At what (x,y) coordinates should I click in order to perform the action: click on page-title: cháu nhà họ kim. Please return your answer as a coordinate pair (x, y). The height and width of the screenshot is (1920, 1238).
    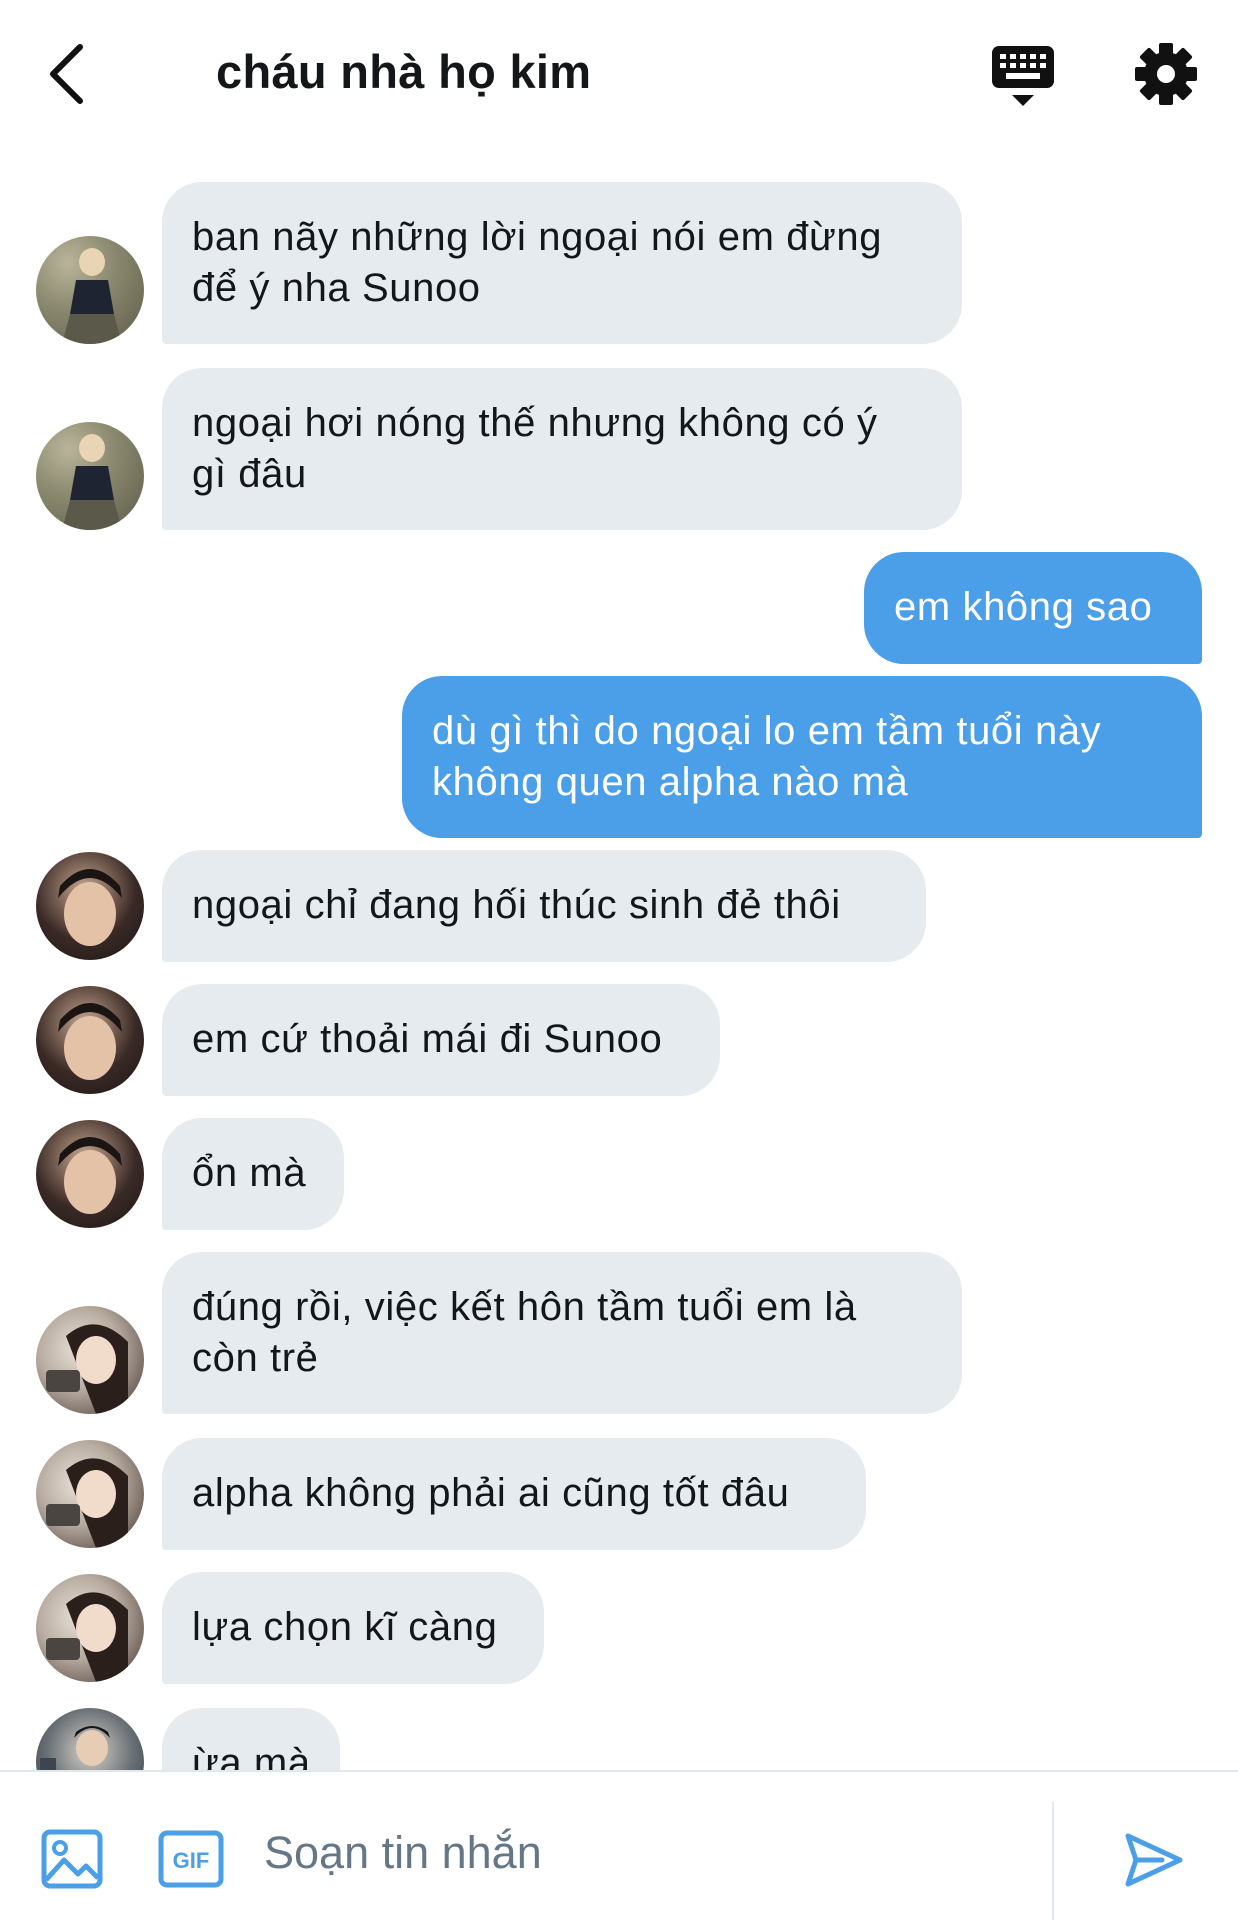
    Looking at the image, I should click on (404, 71).